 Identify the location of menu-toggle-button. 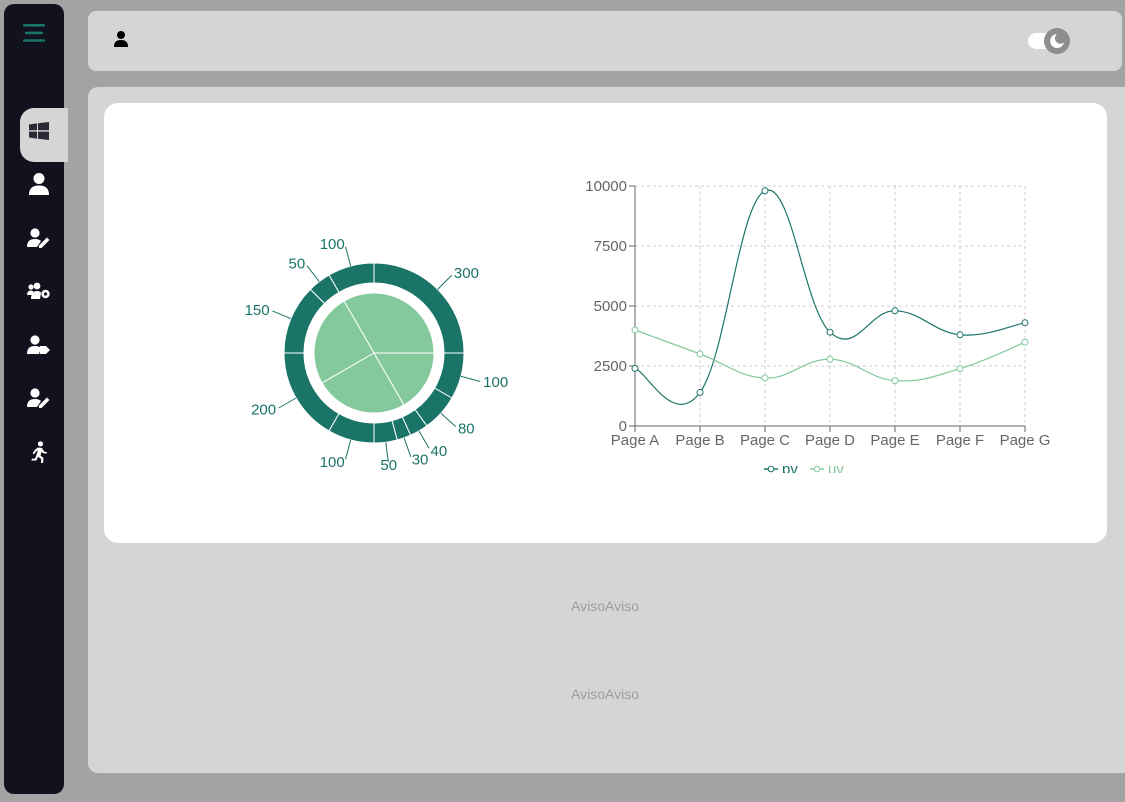
(34, 33).